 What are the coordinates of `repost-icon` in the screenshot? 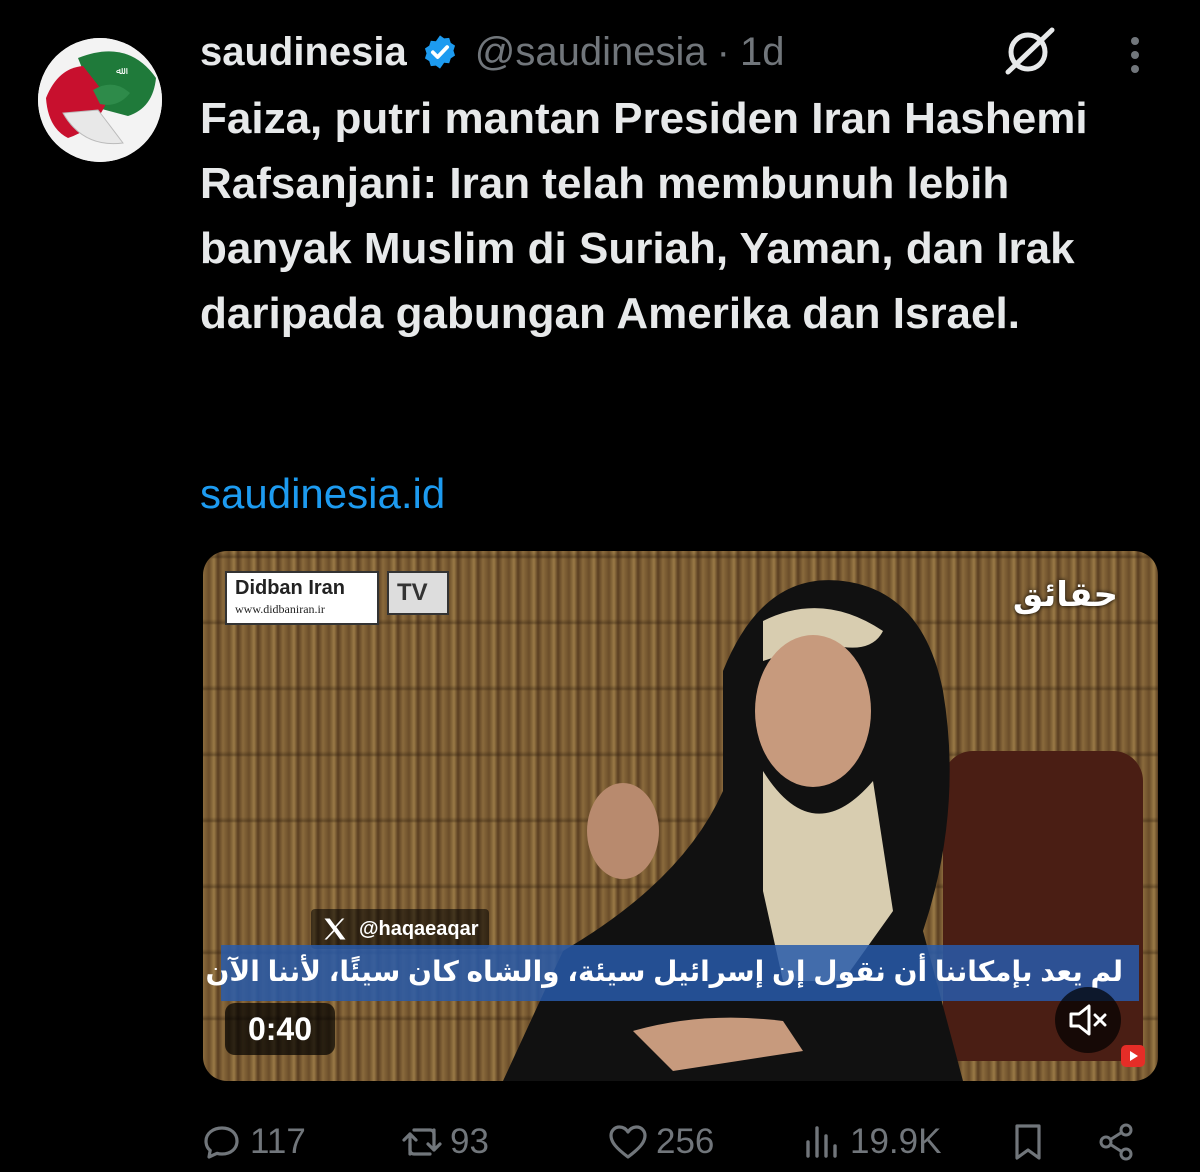 It's located at (422, 1142).